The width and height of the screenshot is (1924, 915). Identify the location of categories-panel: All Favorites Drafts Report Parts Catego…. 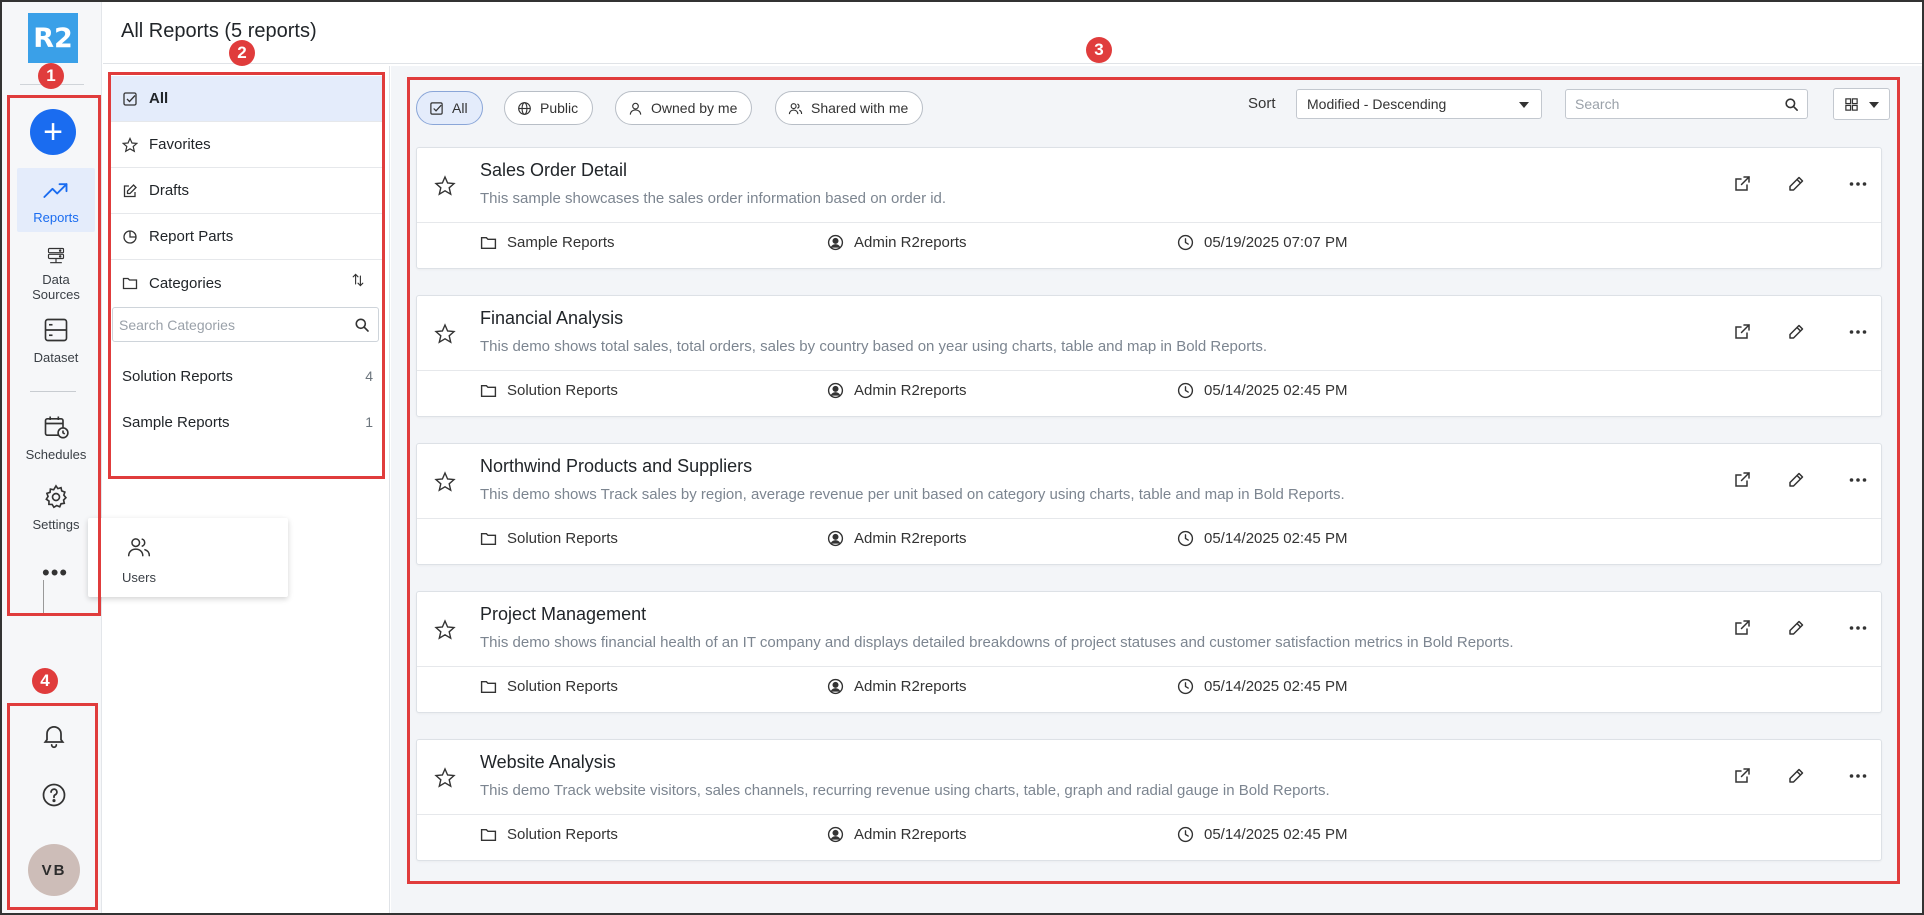
(246, 489).